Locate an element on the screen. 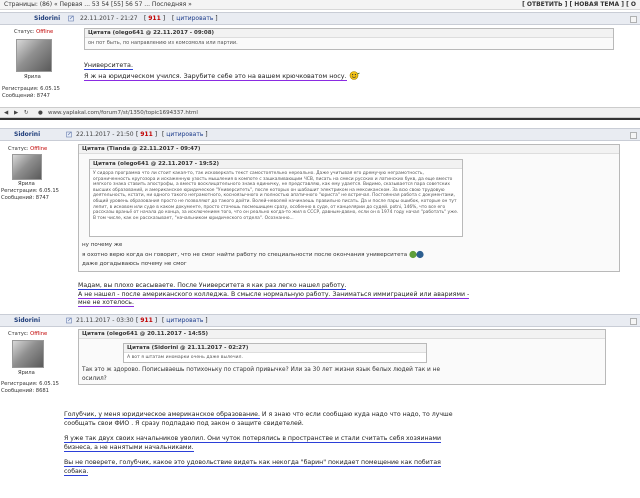 The image size is (640, 498). divider is located at coordinates (320, 119).